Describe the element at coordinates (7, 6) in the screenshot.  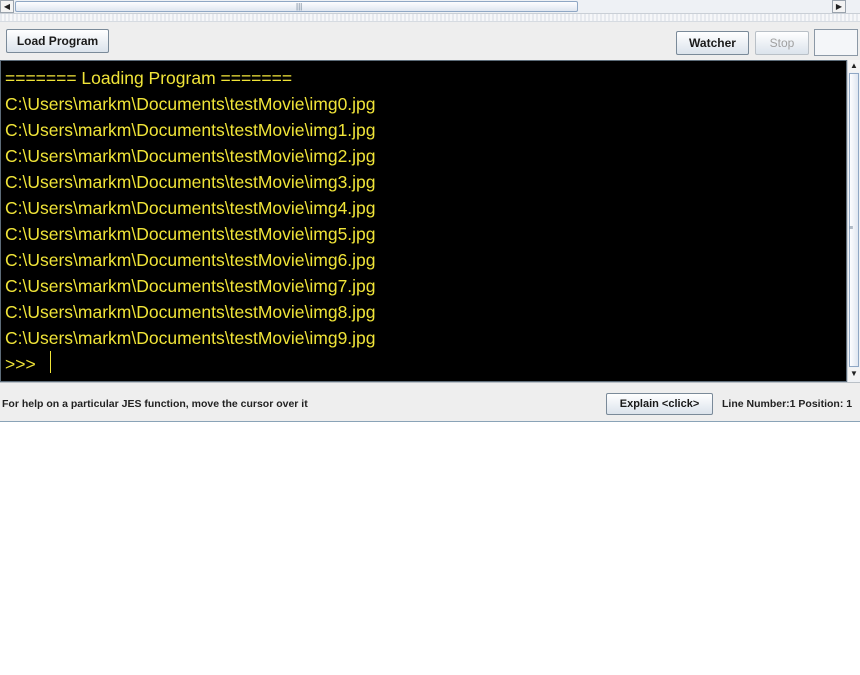
I see `scroll-left-arrow-icon: ◀` at that location.